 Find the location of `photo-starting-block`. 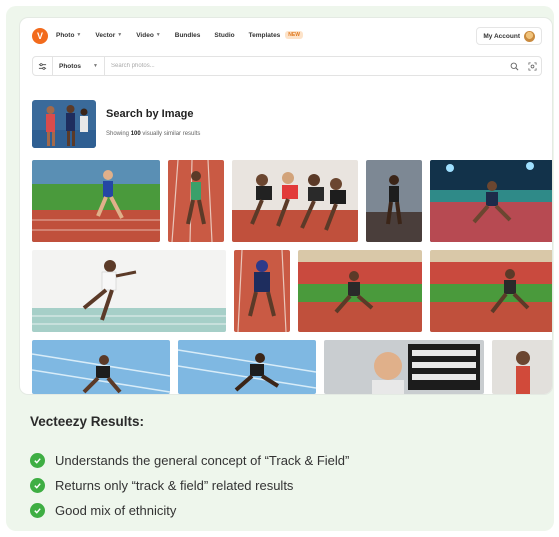

photo-starting-block is located at coordinates (262, 291).